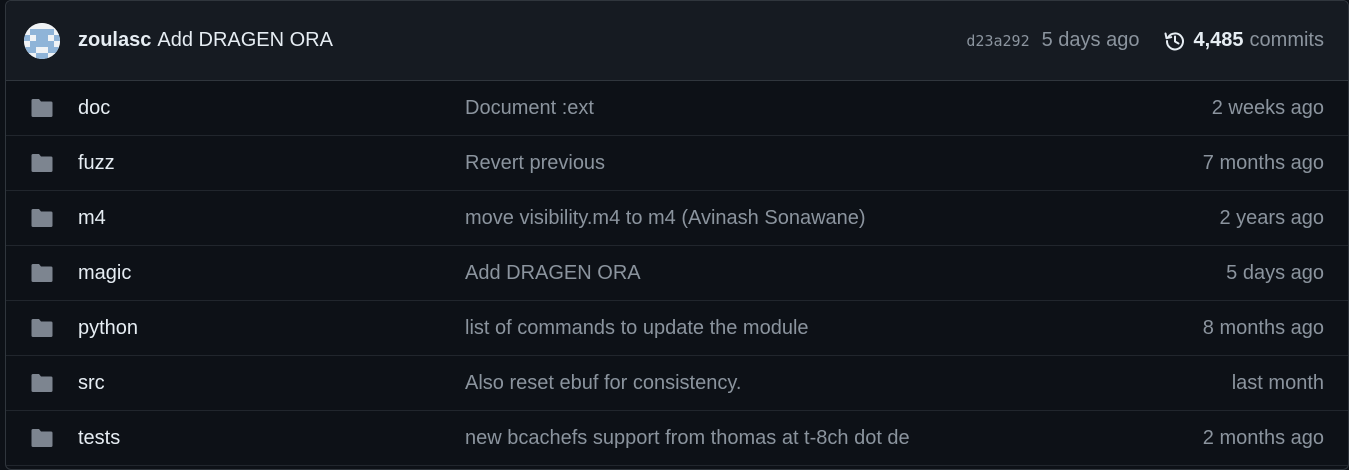 The height and width of the screenshot is (470, 1349). What do you see at coordinates (1267, 107) in the screenshot?
I see `file-commit-age: 2 weeks ago` at bounding box center [1267, 107].